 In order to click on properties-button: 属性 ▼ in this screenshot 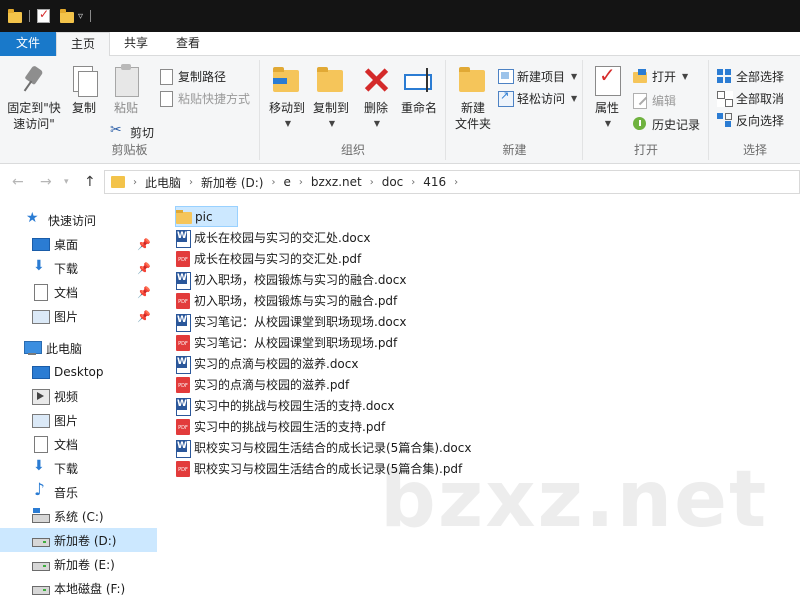, I will do `click(607, 98)`.